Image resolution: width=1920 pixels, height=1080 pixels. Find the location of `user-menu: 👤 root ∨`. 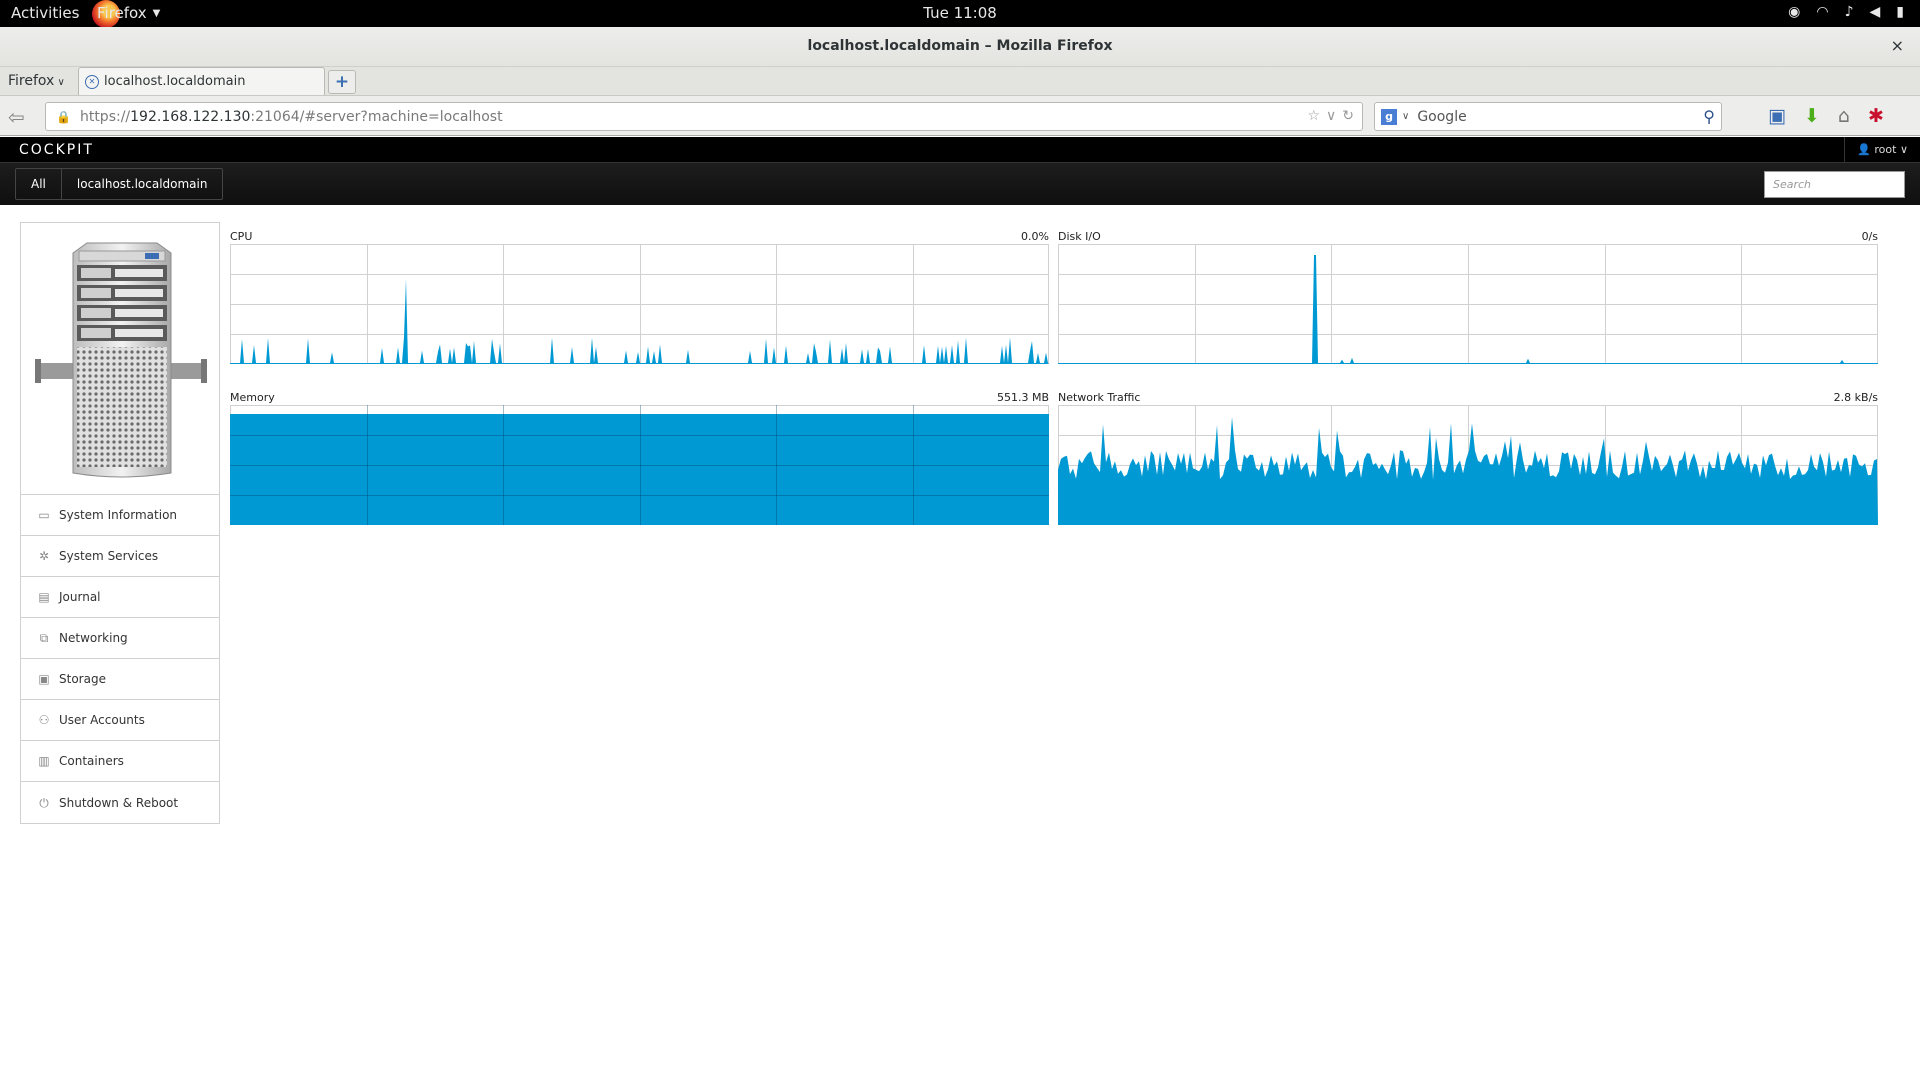

user-menu: 👤 root ∨ is located at coordinates (1882, 149).